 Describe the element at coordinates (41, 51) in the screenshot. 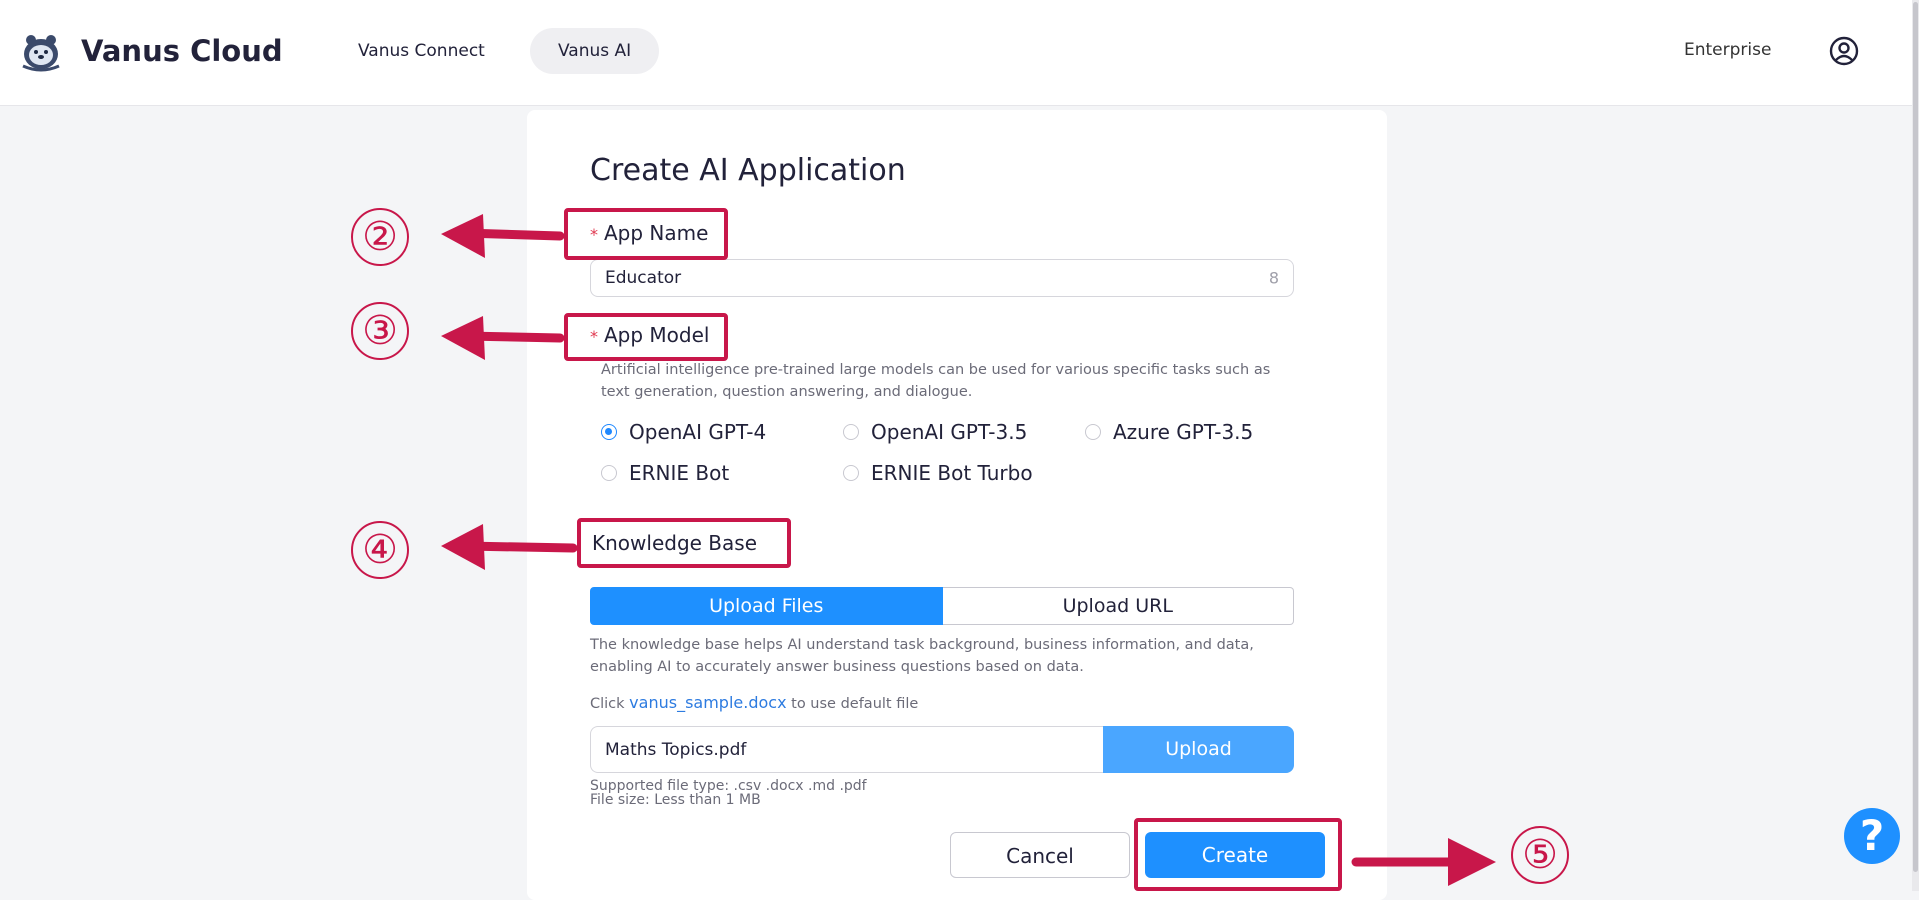

I see `otter-logo-icon` at that location.